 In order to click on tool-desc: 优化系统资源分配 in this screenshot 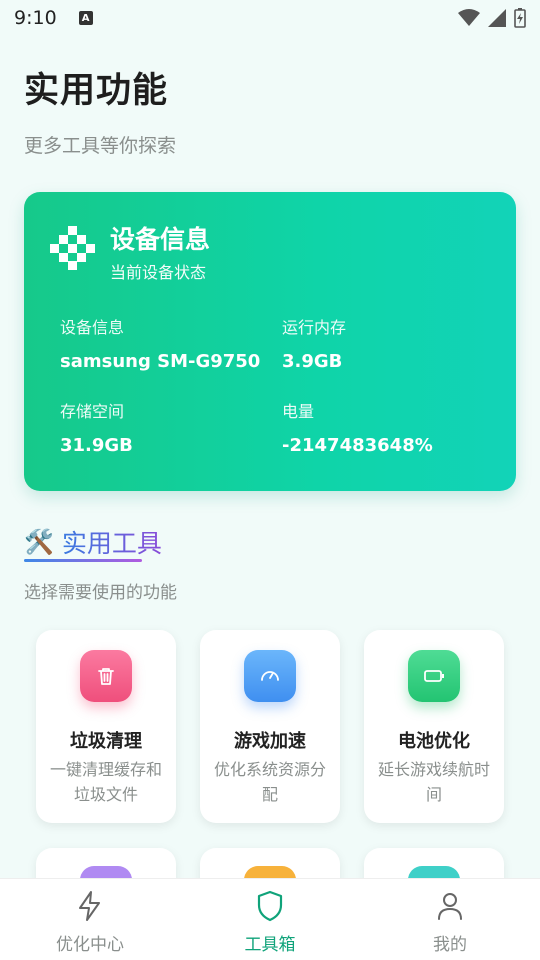, I will do `click(269, 782)`.